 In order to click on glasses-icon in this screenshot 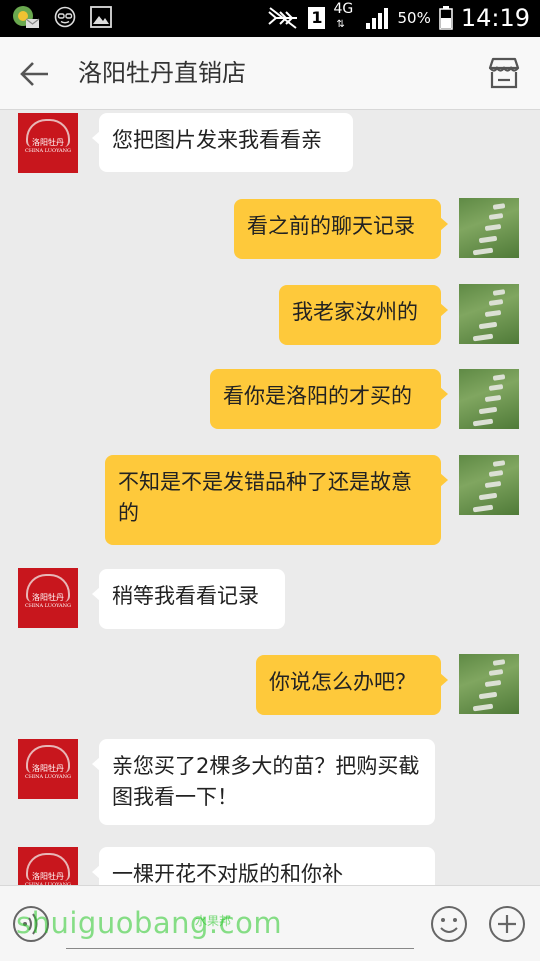, I will do `click(65, 17)`.